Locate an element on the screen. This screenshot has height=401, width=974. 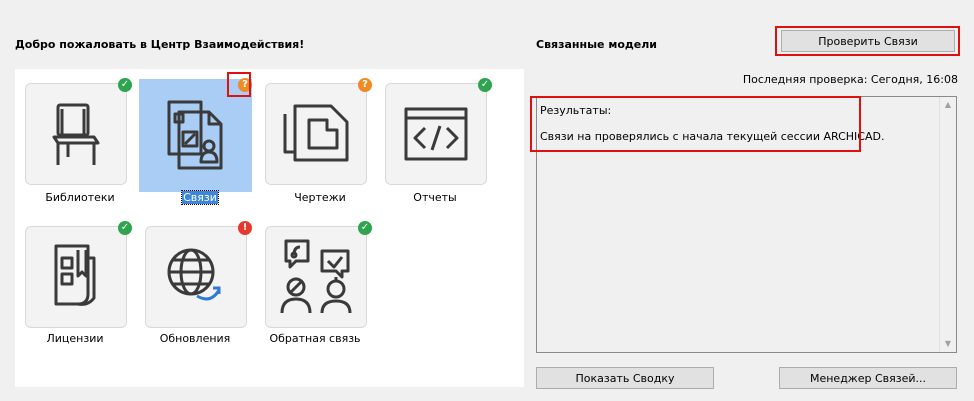
tile-licenses: ✓ is located at coordinates (81, 279).